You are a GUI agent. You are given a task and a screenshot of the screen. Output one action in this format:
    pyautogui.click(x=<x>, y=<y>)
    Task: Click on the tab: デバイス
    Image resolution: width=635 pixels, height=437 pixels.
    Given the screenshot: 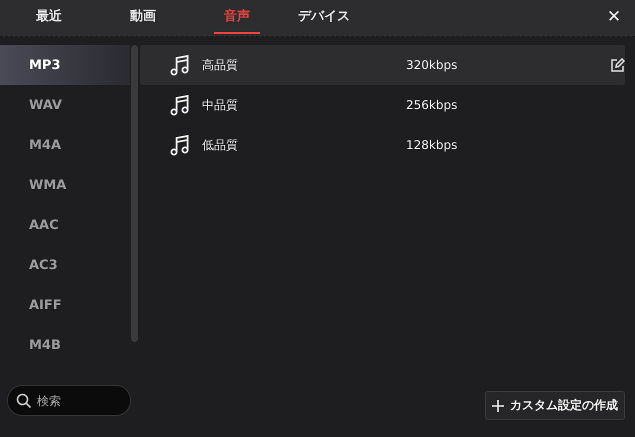 What is the action you would take?
    pyautogui.click(x=324, y=17)
    